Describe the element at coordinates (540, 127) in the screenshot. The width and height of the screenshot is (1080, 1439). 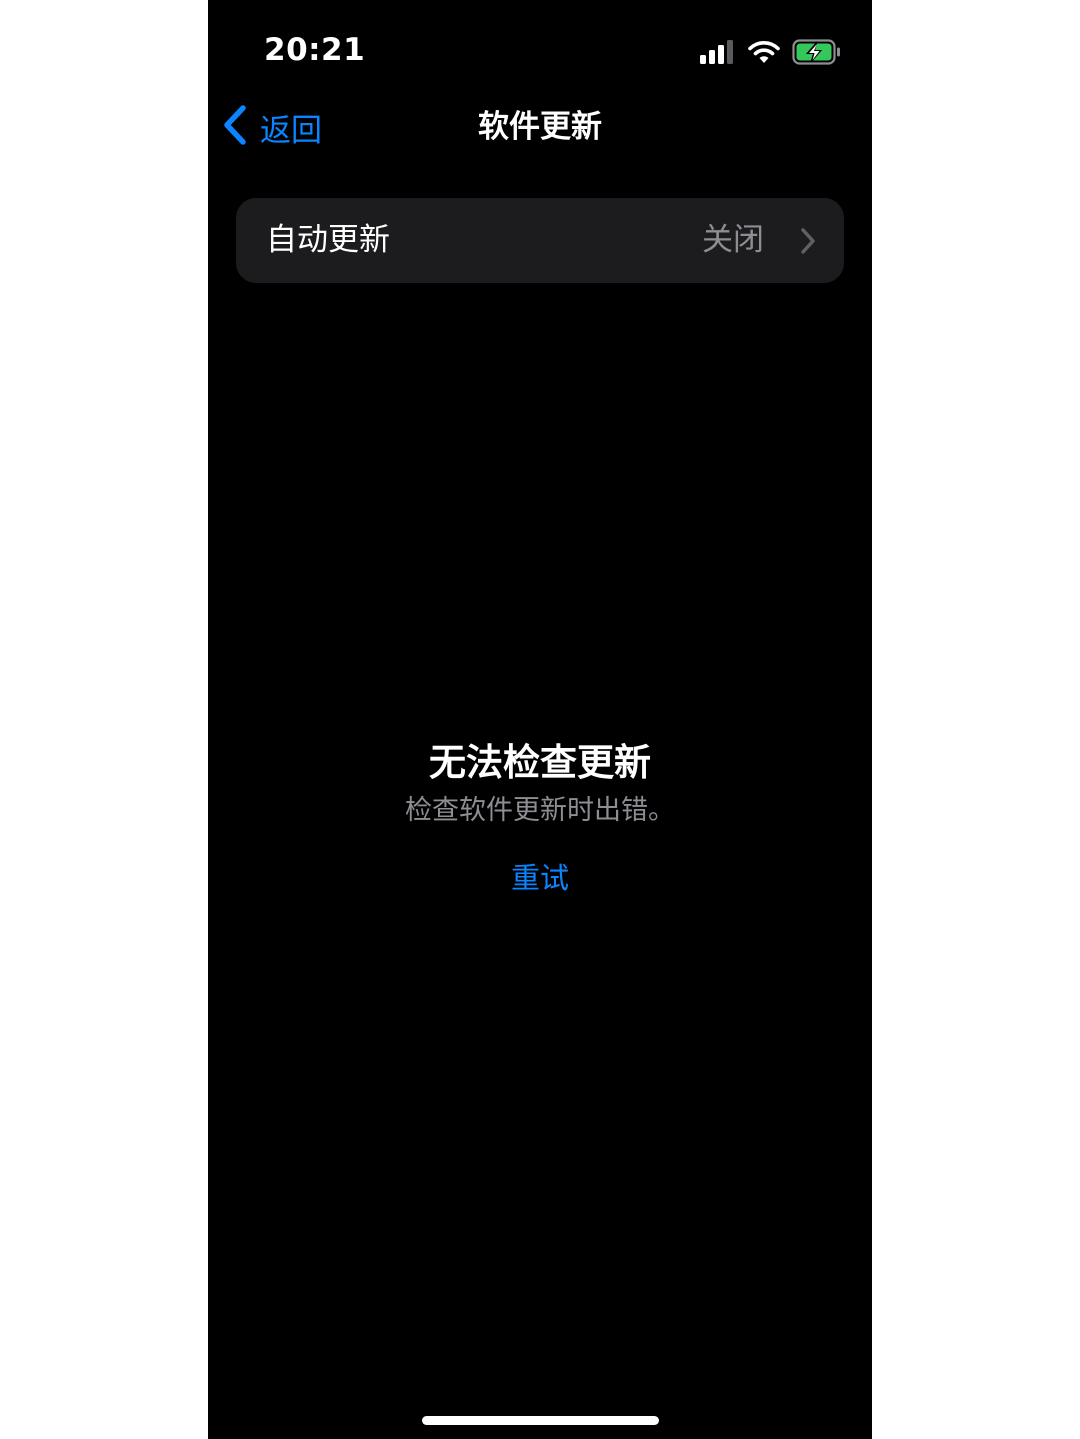
I see `page-title: 软件更新` at that location.